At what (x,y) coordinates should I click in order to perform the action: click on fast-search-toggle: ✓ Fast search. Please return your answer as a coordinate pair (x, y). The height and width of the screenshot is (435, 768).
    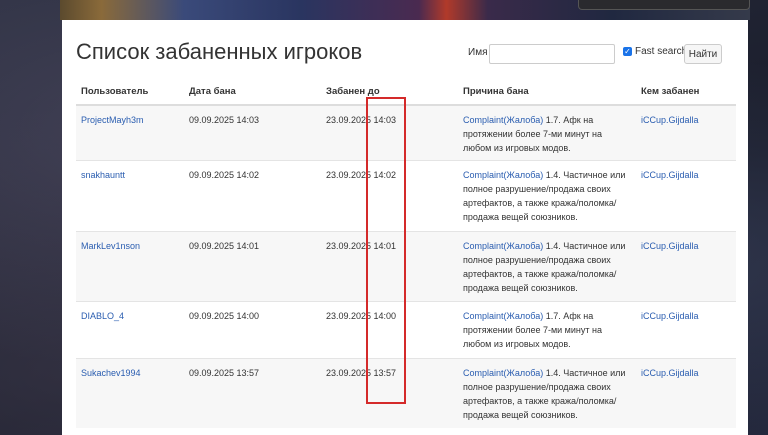
    Looking at the image, I should click on (655, 51).